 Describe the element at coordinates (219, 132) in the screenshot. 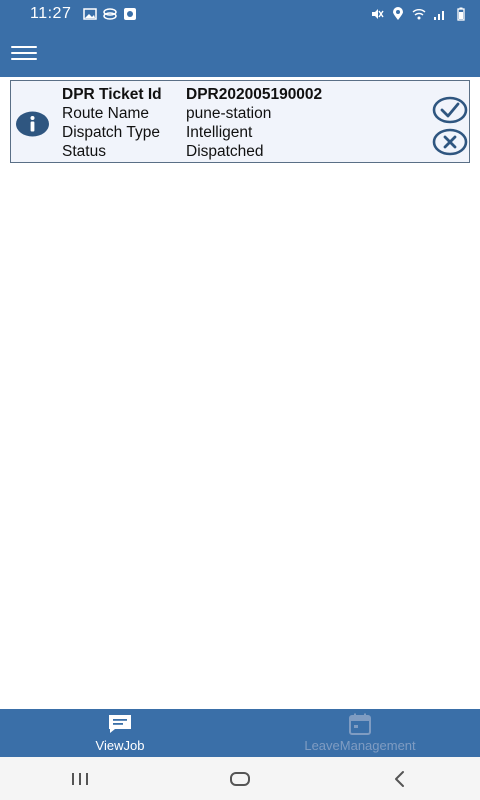

I see `dispatch-value: Intelligent` at that location.